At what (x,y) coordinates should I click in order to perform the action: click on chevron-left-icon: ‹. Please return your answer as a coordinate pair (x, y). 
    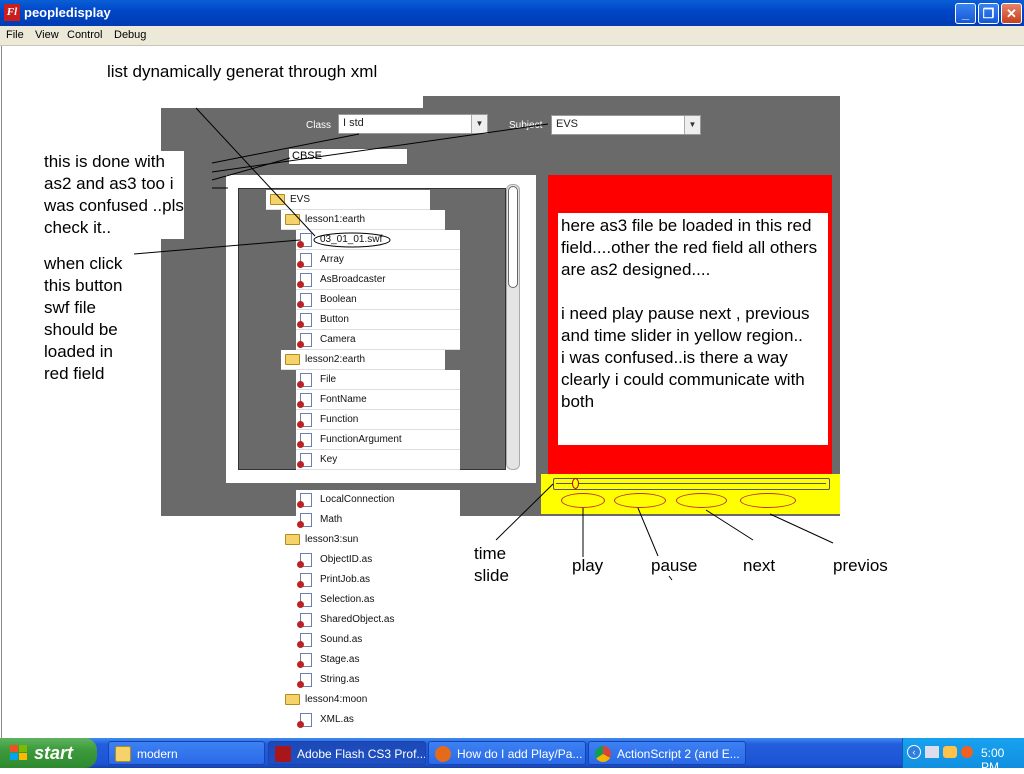
    Looking at the image, I should click on (914, 752).